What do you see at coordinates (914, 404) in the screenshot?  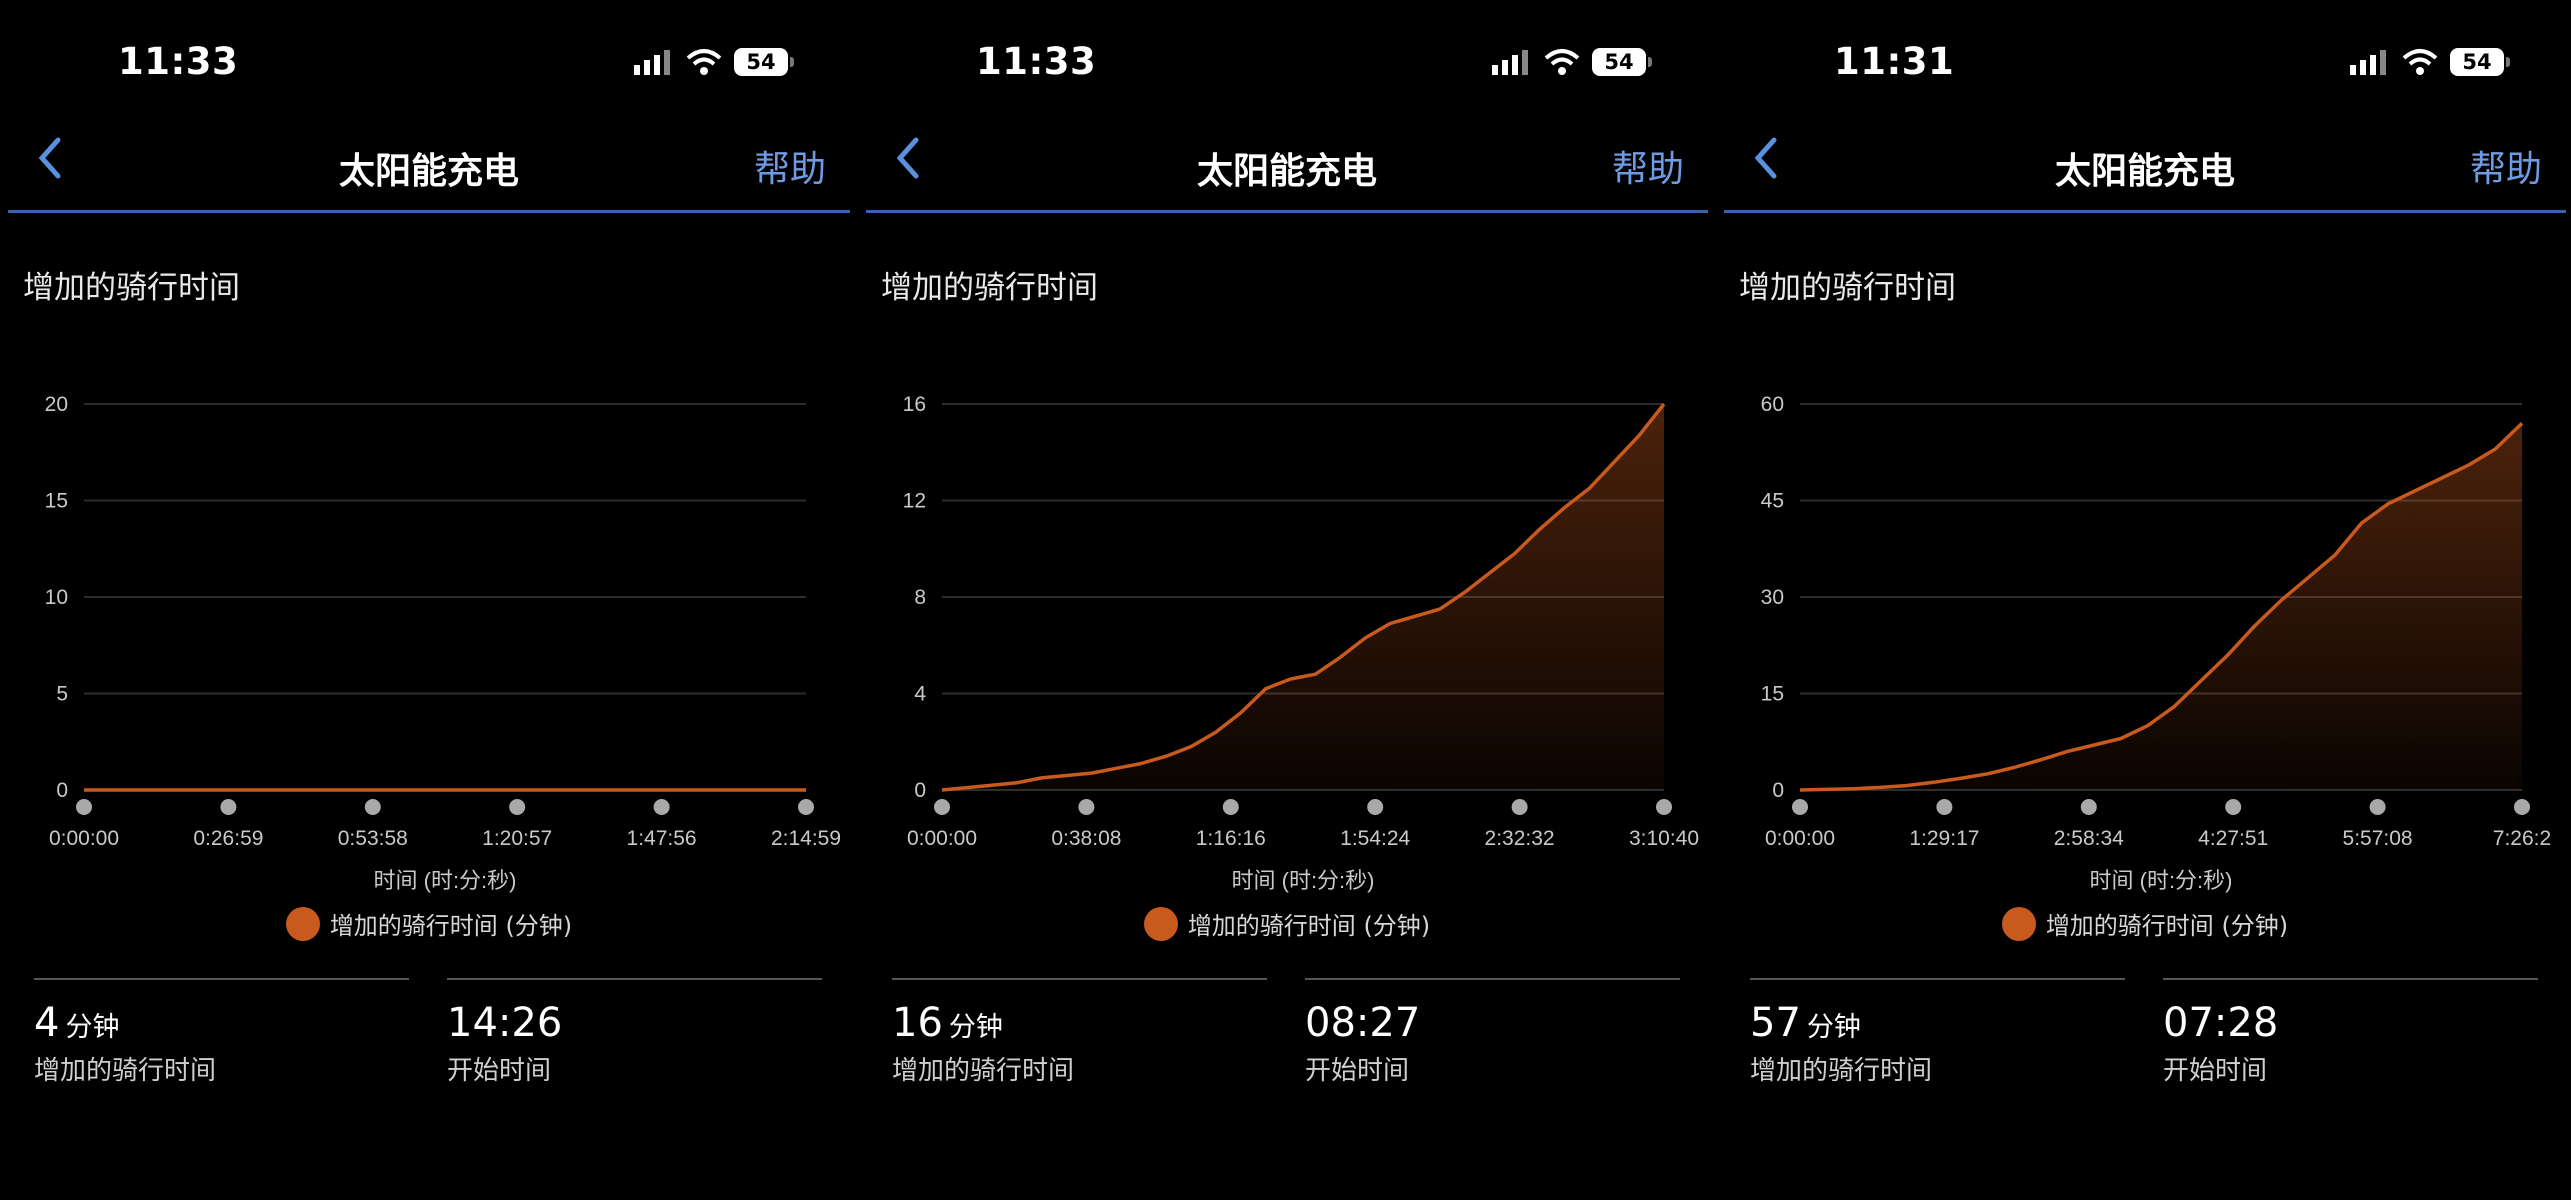 I see `y-tick-label: 16` at bounding box center [914, 404].